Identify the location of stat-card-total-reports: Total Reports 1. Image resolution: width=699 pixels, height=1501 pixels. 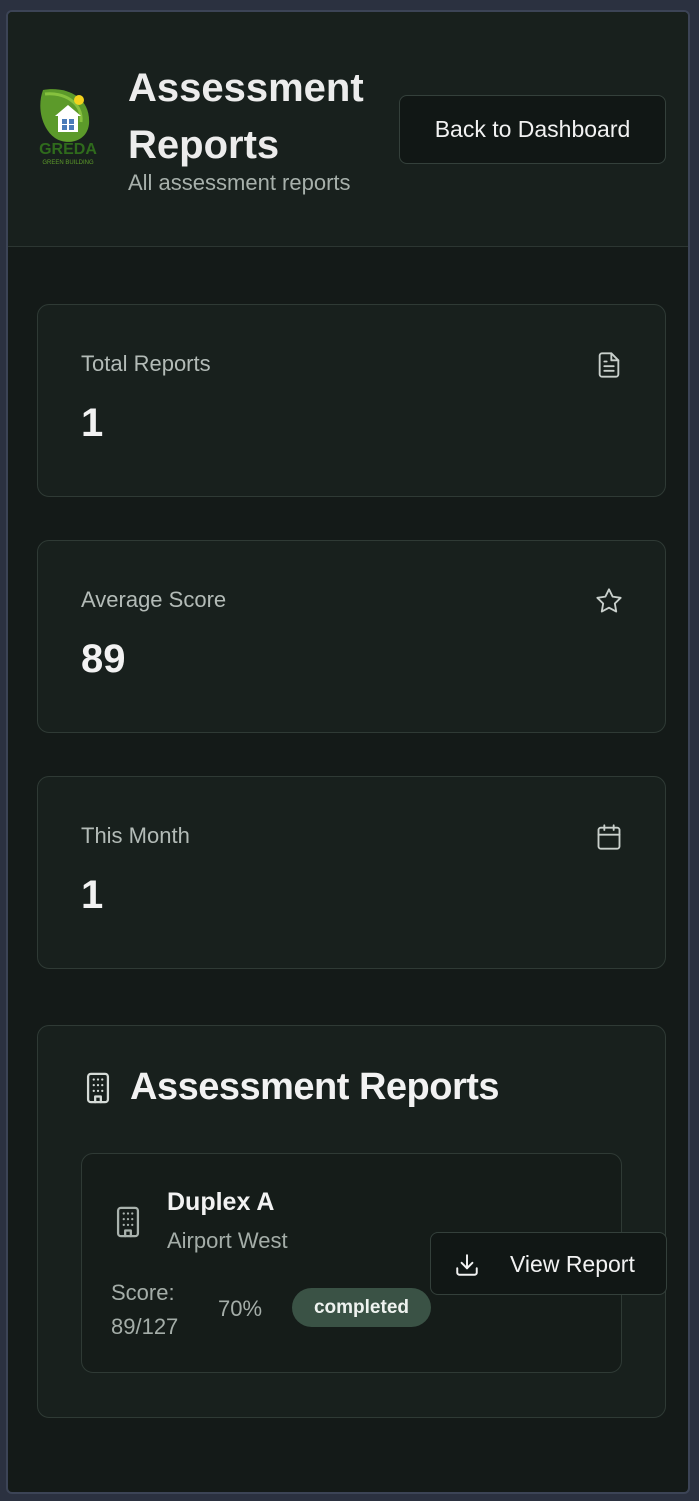
(351, 400).